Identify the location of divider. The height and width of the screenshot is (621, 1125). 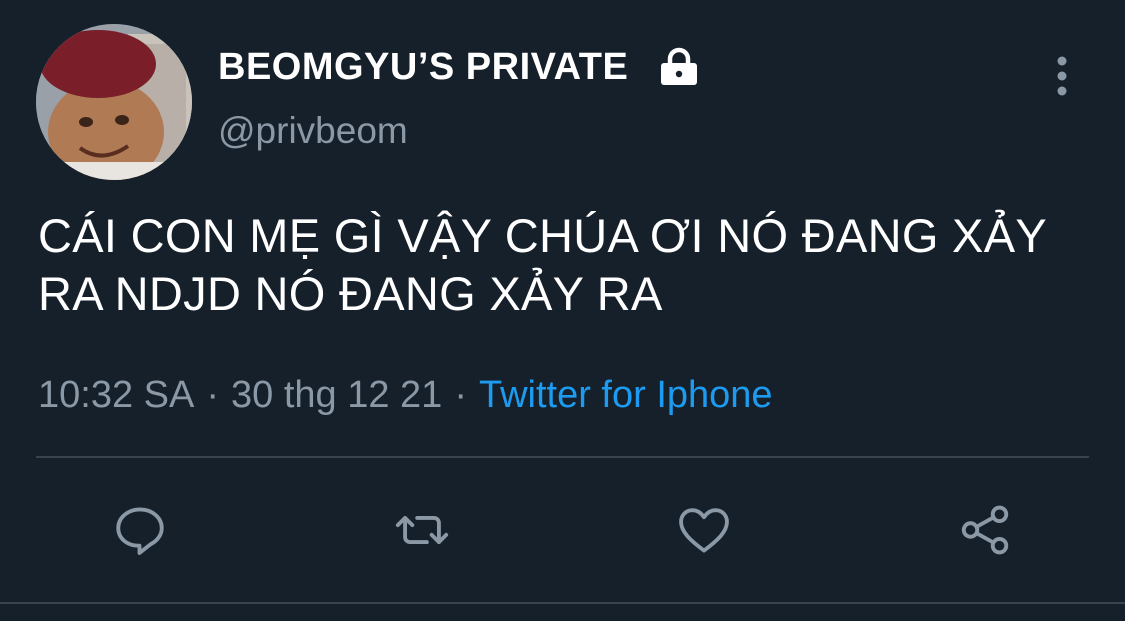
(562, 457).